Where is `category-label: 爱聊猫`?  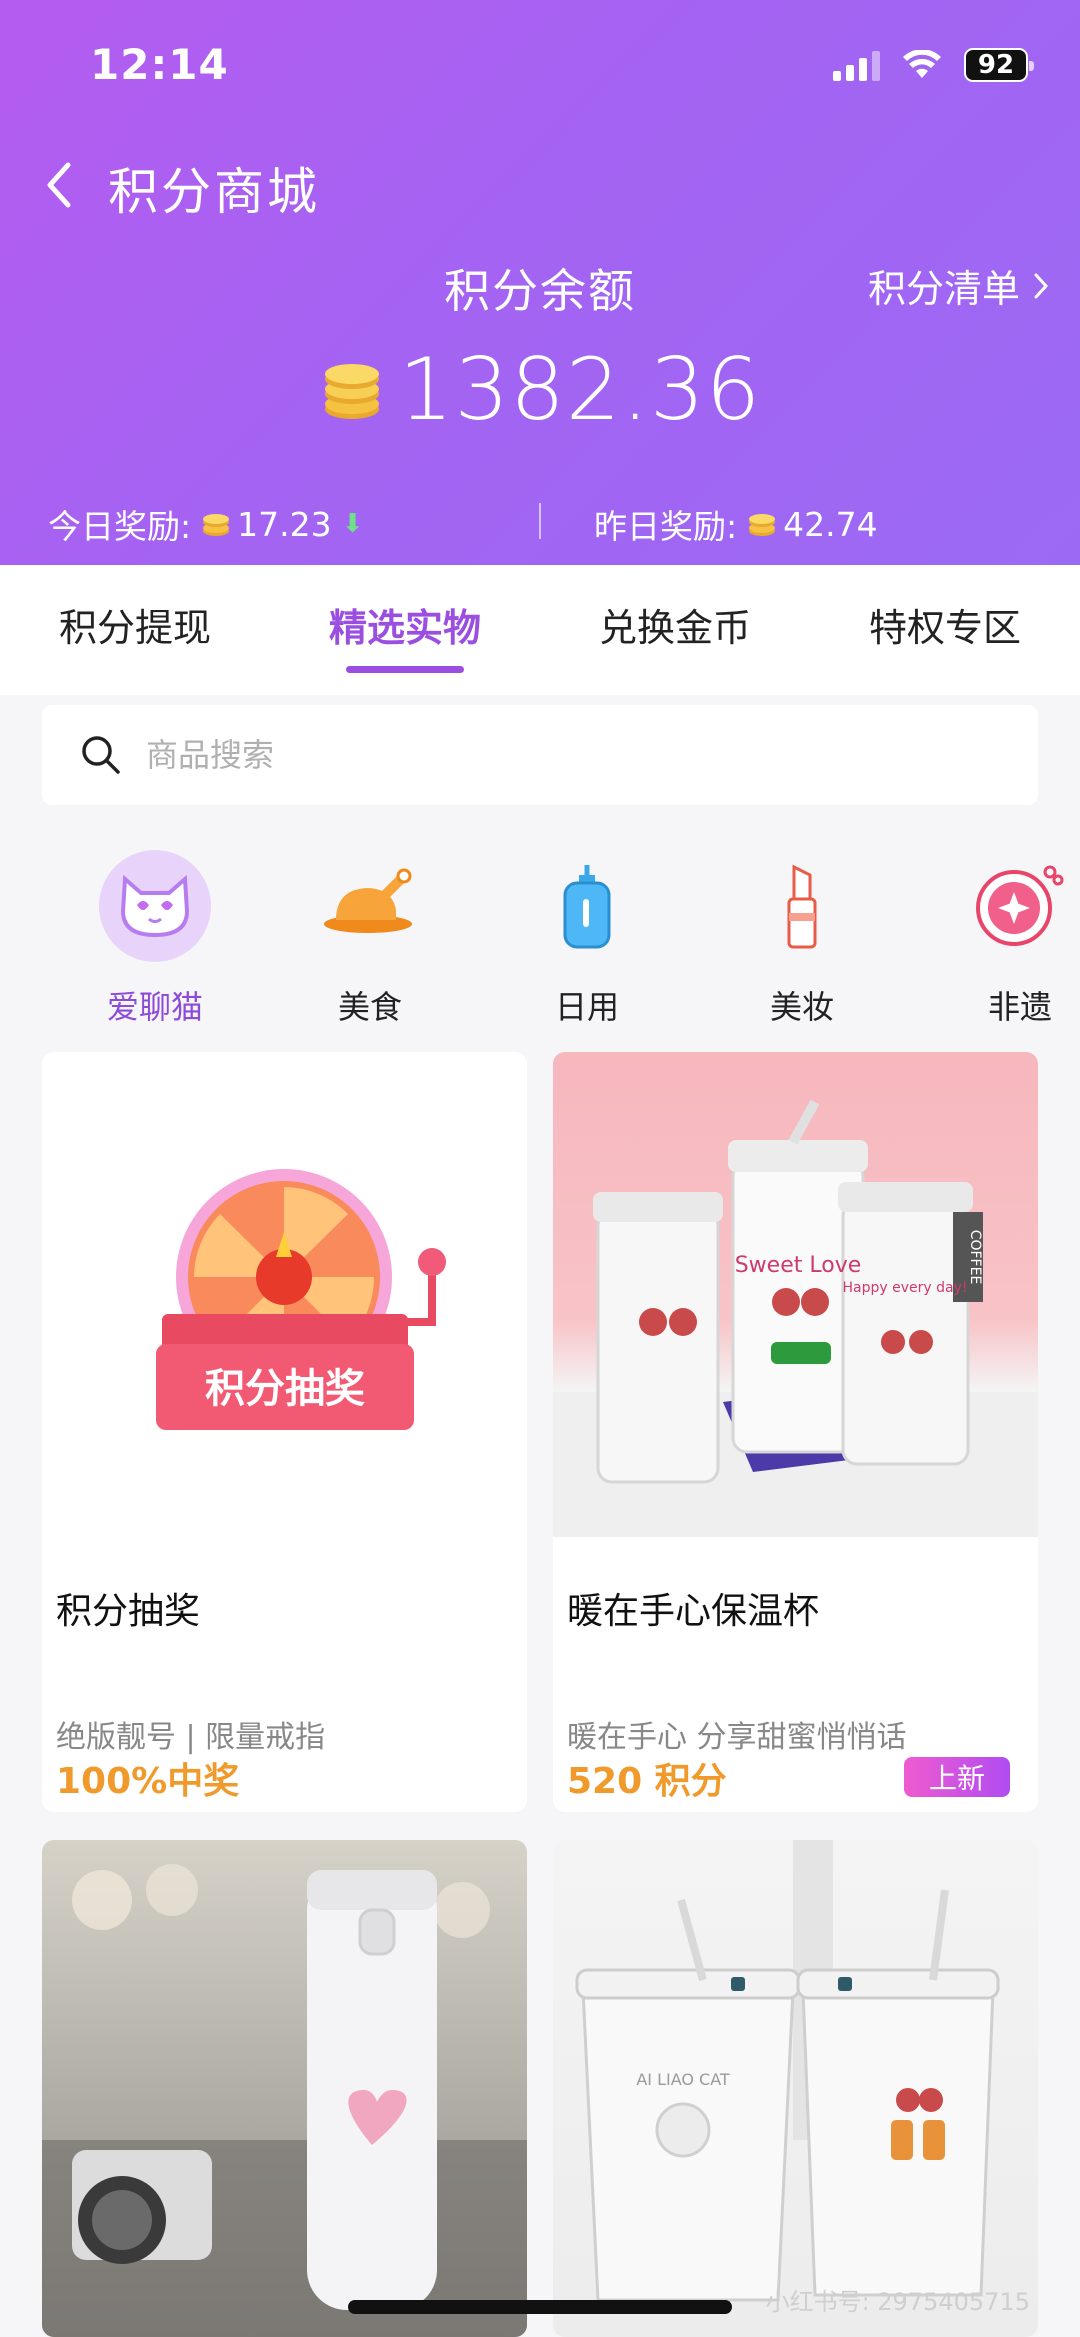 category-label: 爱聊猫 is located at coordinates (154, 1007).